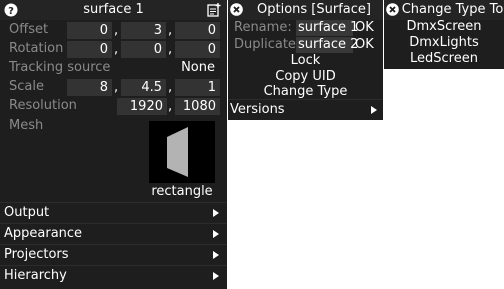 Image resolution: width=504 pixels, height=289 pixels. I want to click on mesh-preview, so click(182, 152).